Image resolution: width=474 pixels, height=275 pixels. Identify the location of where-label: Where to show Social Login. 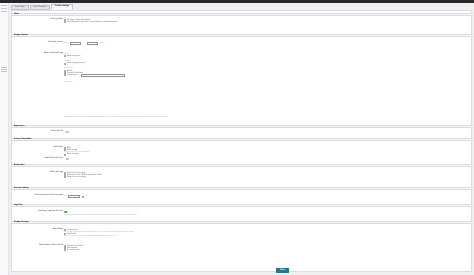
(53, 53).